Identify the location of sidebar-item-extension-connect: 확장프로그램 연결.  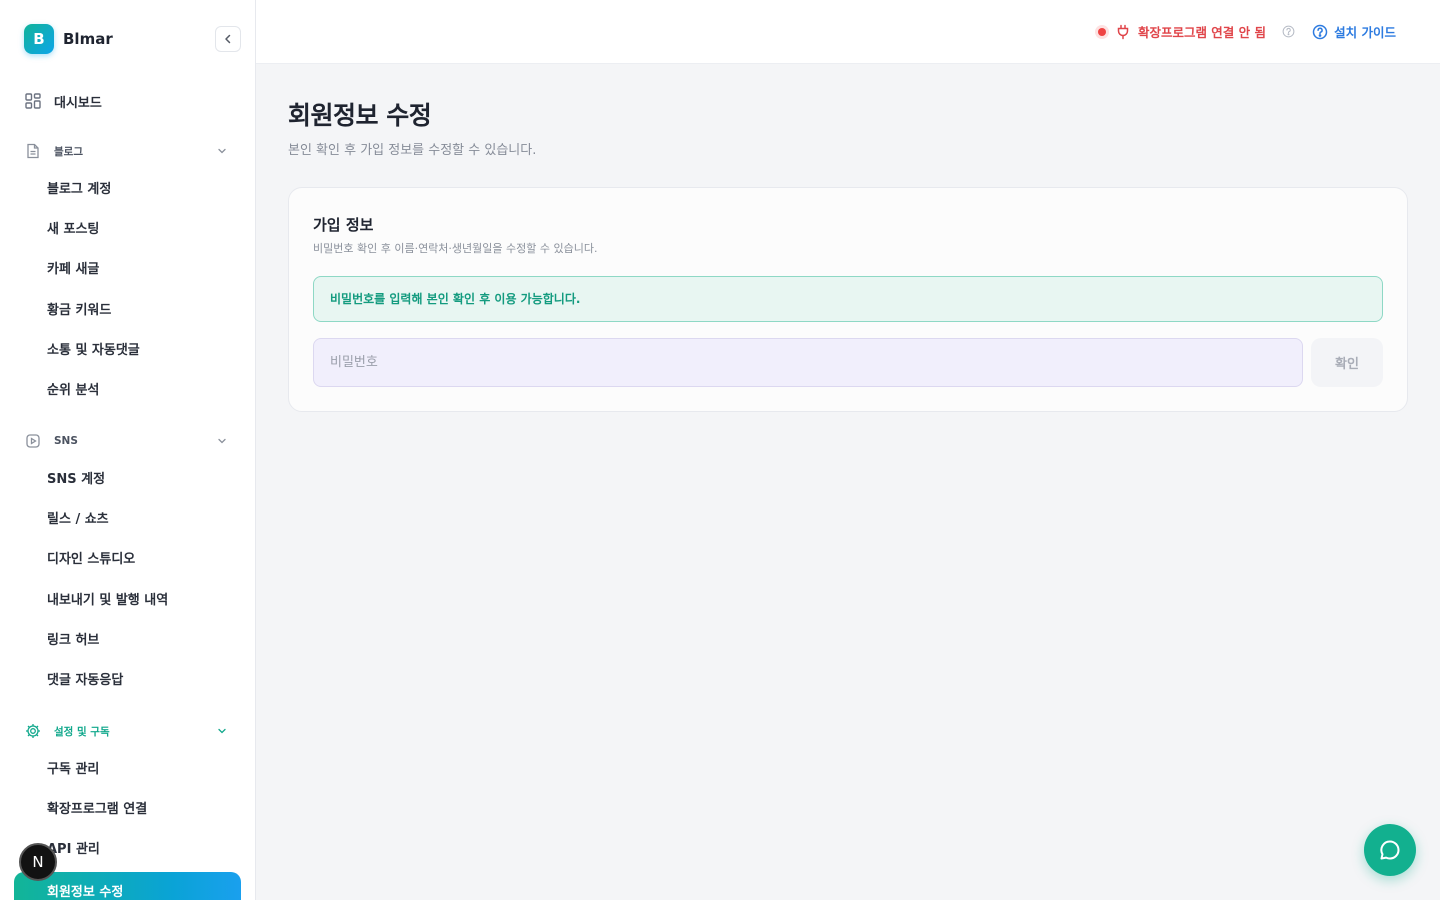
(97, 810).